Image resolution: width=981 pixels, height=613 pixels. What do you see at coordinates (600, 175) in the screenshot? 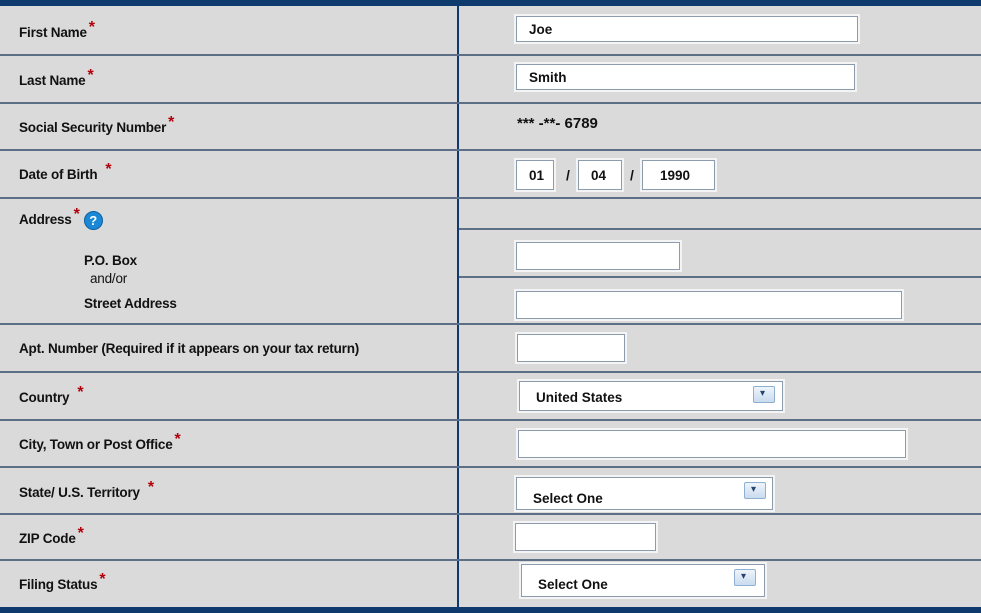
I see `dob-day-input` at bounding box center [600, 175].